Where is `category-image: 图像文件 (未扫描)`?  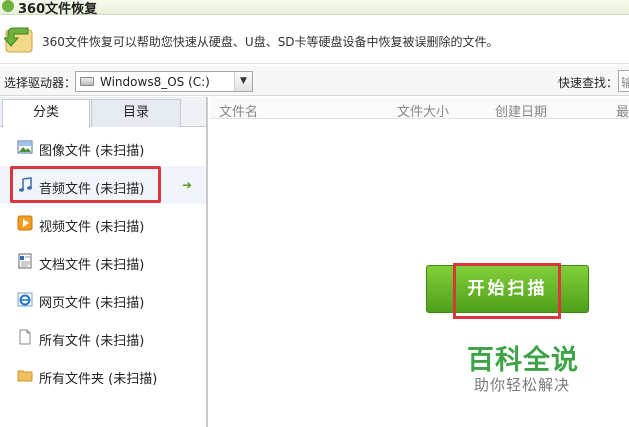
category-image: 图像文件 (未扫描) is located at coordinates (103, 147).